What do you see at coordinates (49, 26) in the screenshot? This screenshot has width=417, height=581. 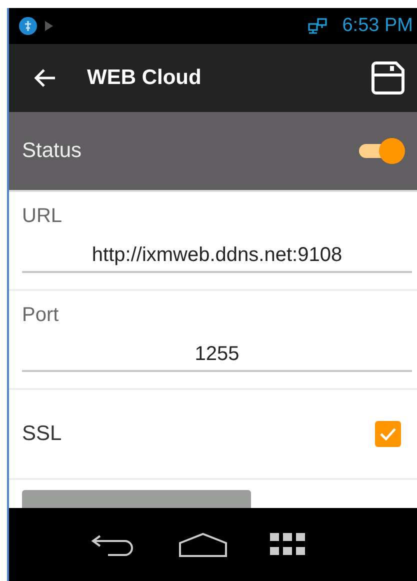 I see `play-icon` at bounding box center [49, 26].